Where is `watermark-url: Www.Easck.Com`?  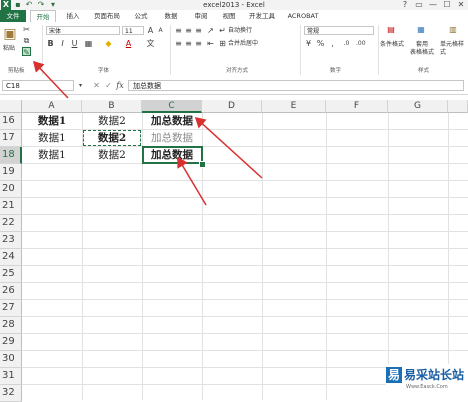 watermark-url: Www.Easck.Com is located at coordinates (427, 387).